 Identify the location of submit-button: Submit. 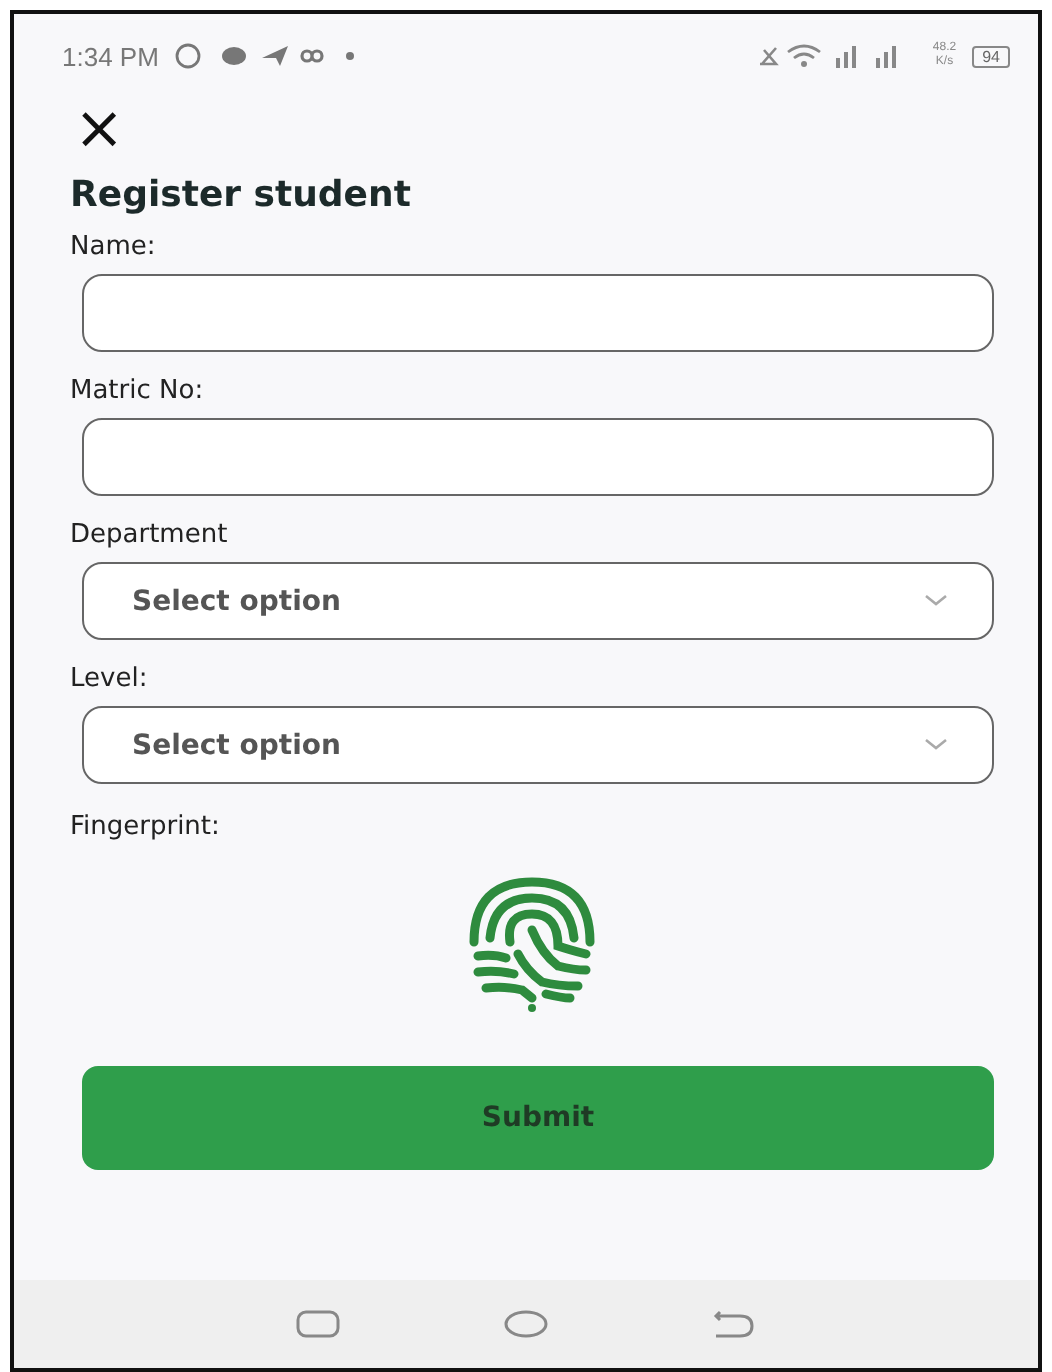
(538, 1118).